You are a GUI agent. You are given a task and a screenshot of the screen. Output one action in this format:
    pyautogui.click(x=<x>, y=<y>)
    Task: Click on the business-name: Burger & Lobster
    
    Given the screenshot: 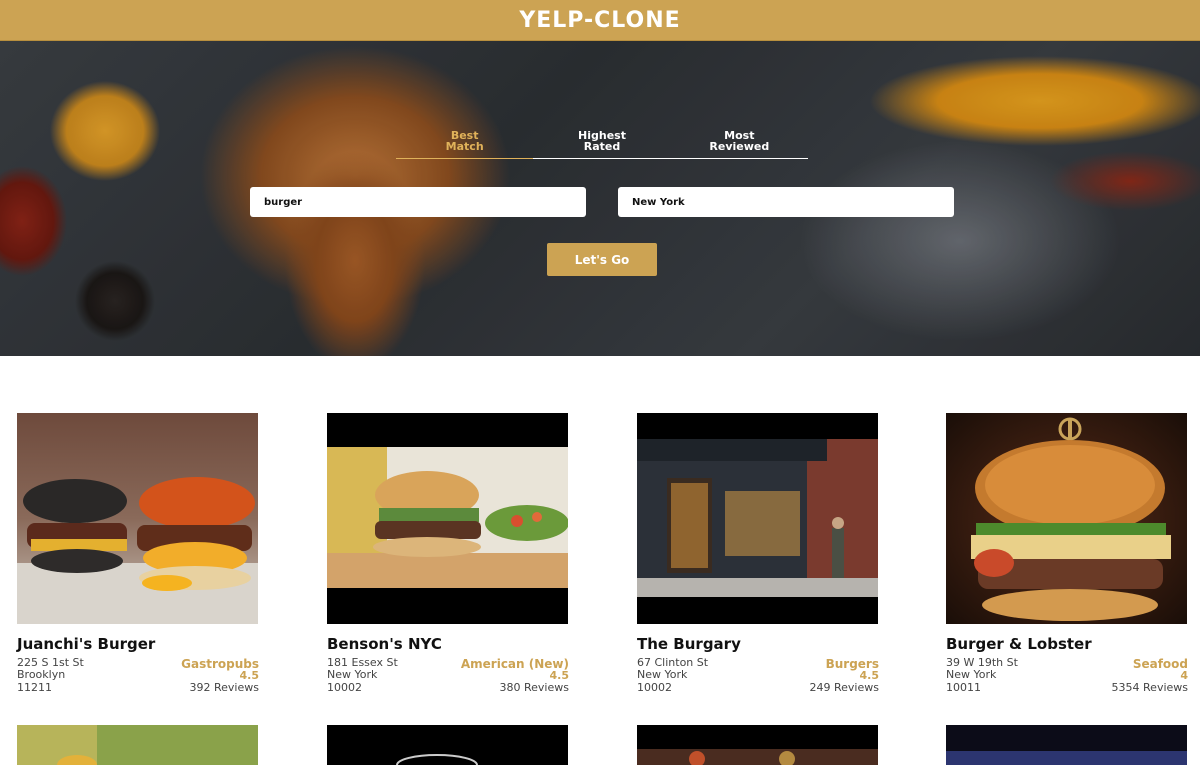 What is the action you would take?
    pyautogui.click(x=1019, y=644)
    